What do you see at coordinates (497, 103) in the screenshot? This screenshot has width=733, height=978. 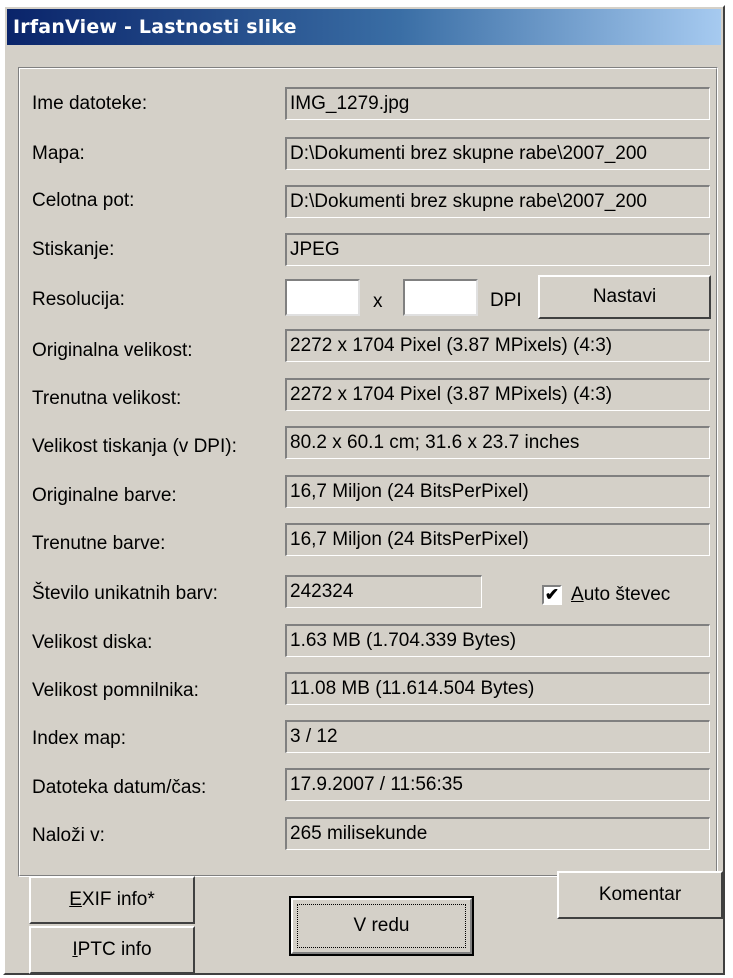 I see `file-name-field: IMG_1279.jpg` at bounding box center [497, 103].